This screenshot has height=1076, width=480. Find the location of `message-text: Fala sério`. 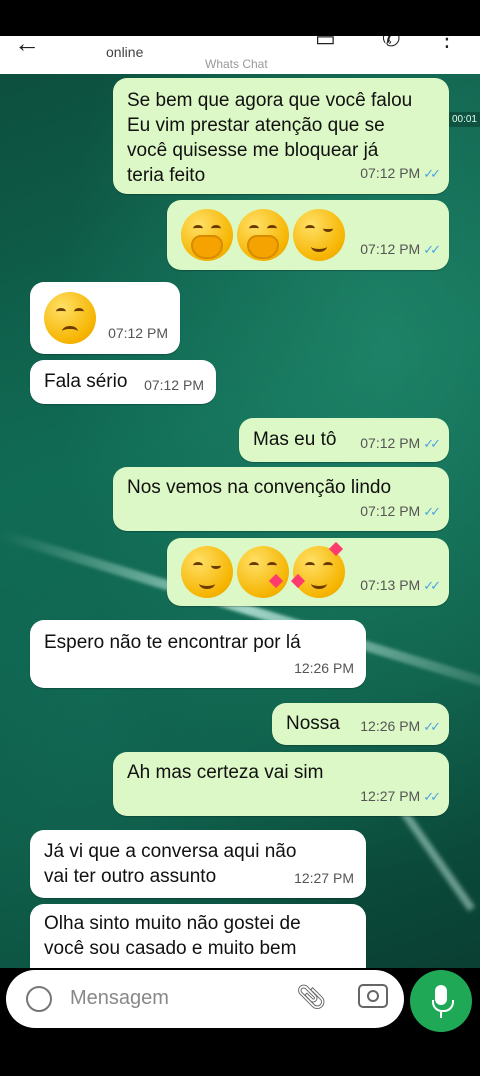

message-text: Fala sério is located at coordinates (86, 381).